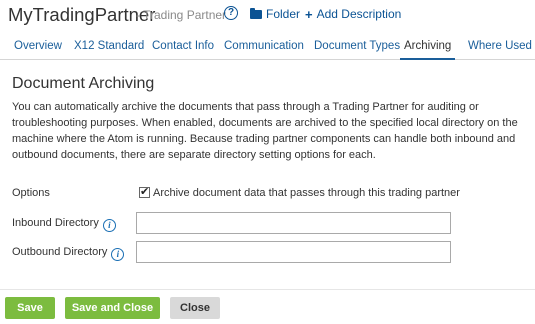 The height and width of the screenshot is (324, 535). What do you see at coordinates (283, 14) in the screenshot?
I see `folder-link-label: Folder` at bounding box center [283, 14].